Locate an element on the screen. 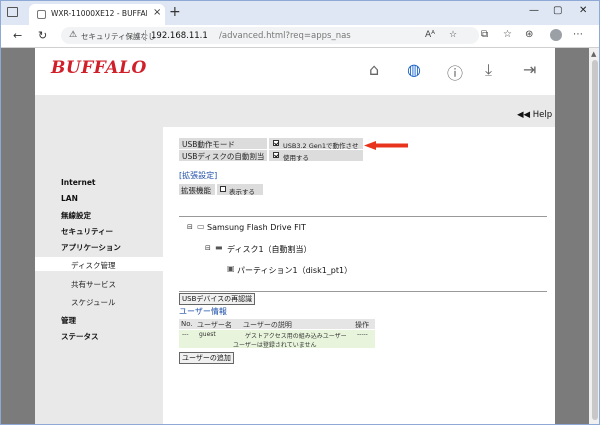 This screenshot has width=600, height=425. scrollbar-thumb is located at coordinates (595, 240).